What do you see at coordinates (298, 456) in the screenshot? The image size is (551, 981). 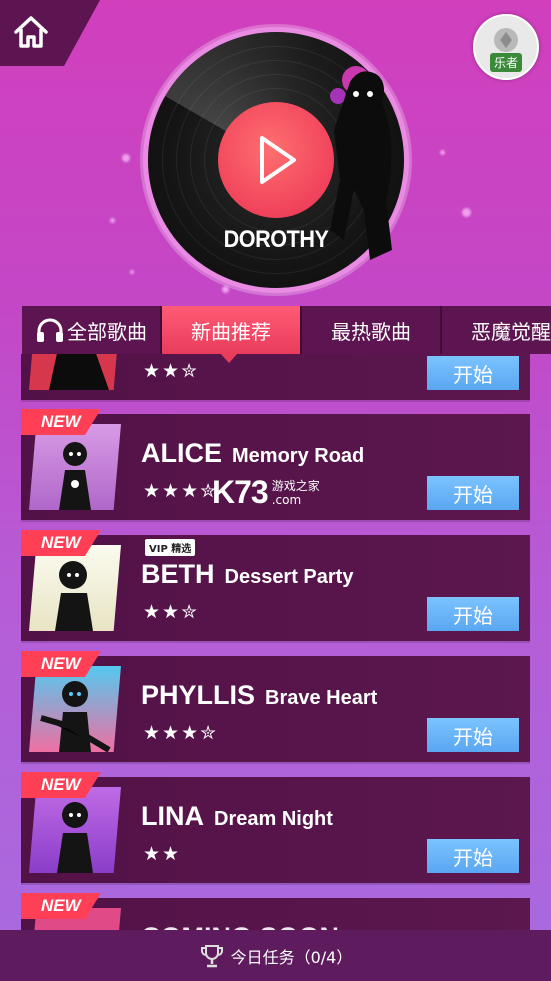 I see `song-title: Memory Road` at bounding box center [298, 456].